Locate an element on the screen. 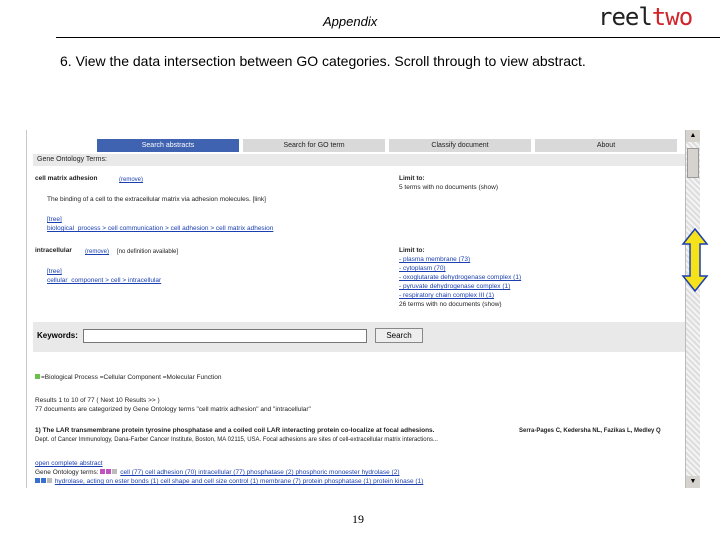  reeltwo-logo: reeltwo is located at coordinates (645, 17).